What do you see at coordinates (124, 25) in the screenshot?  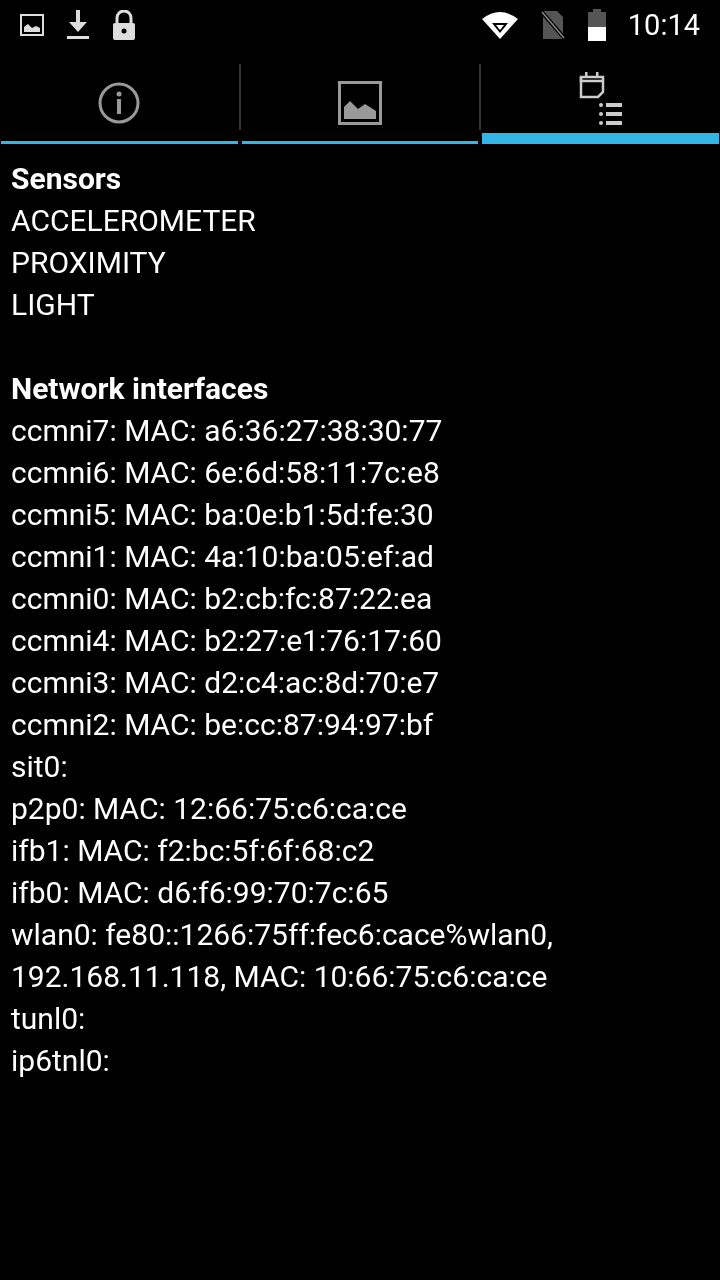 I see `lock-icon` at bounding box center [124, 25].